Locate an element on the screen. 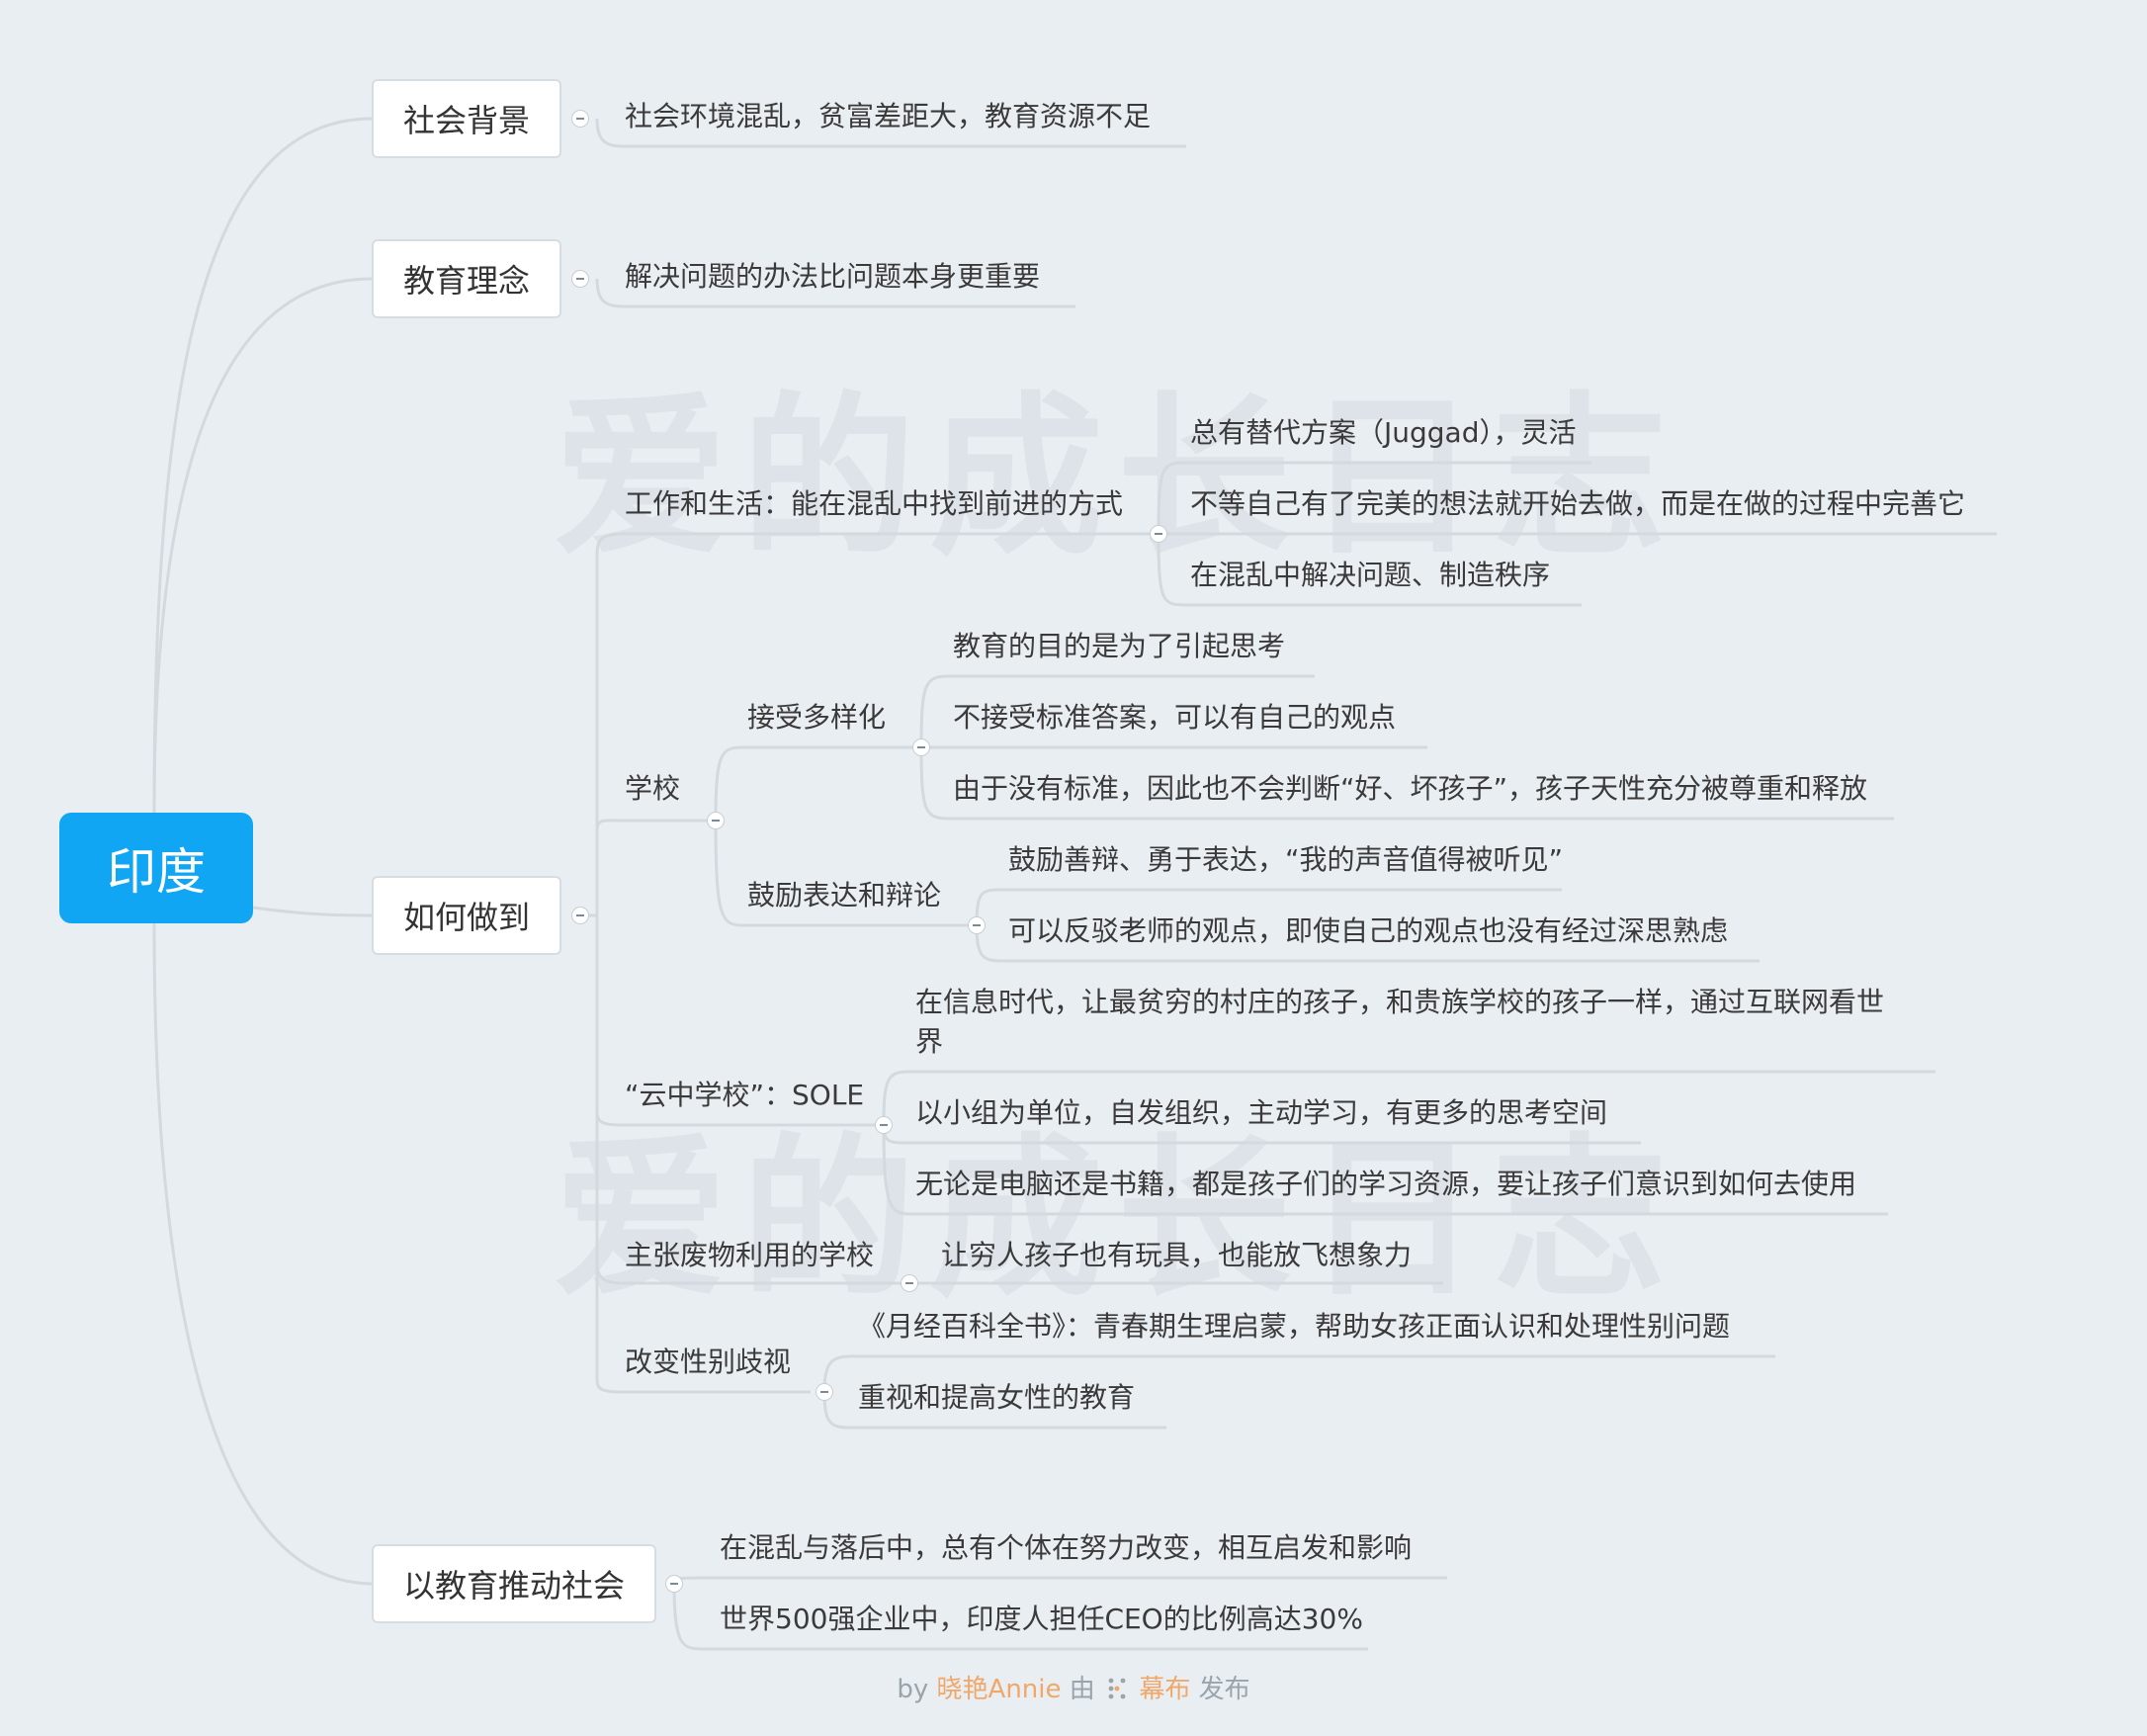 The width and height of the screenshot is (2147, 1736). node-debate-child-0: 鼓励善辩、勇于表达，“我的声音值得被听见” is located at coordinates (1285, 860).